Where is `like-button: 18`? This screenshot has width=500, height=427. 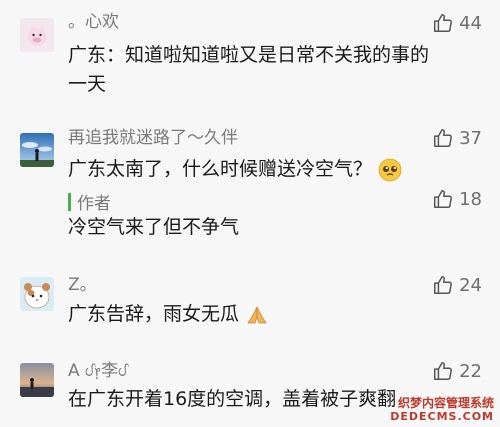 like-button: 18 is located at coordinates (457, 199).